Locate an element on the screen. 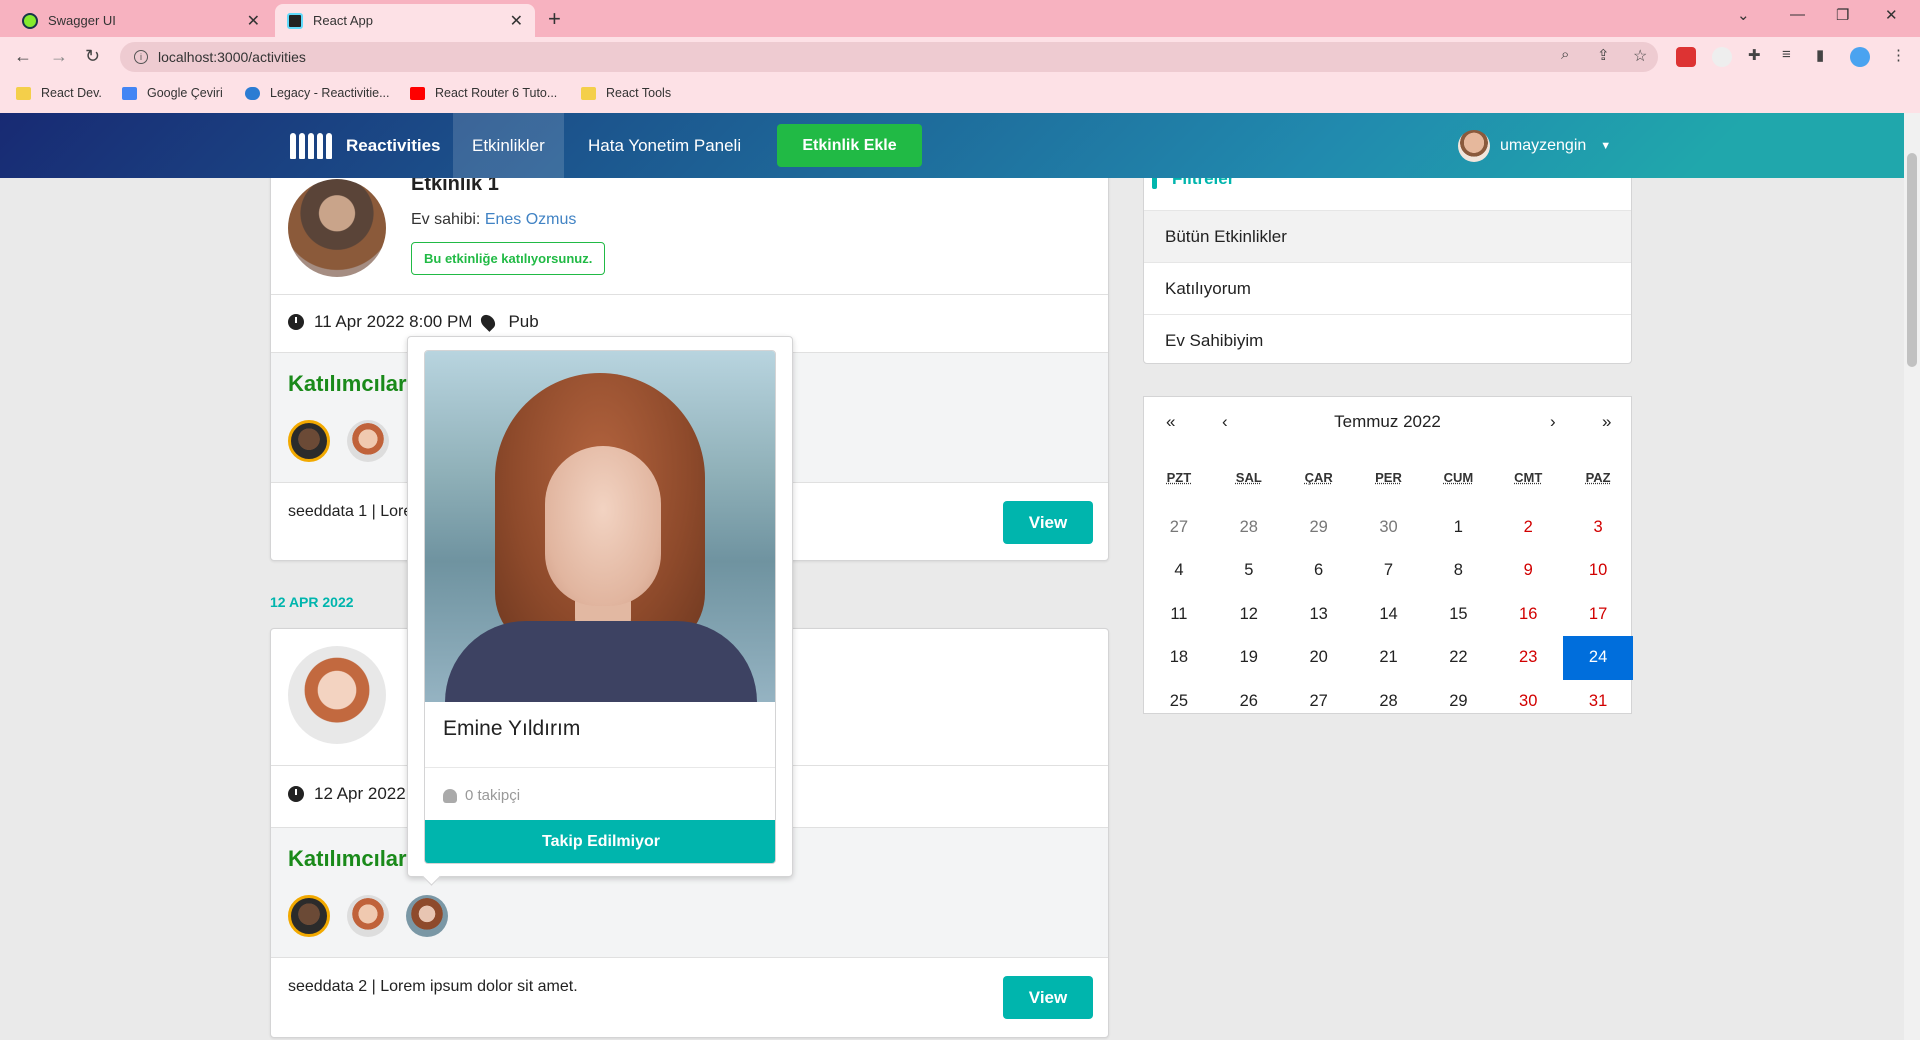 The width and height of the screenshot is (1920, 1040). user-menu: umayzengin ▼ is located at coordinates (1534, 145).